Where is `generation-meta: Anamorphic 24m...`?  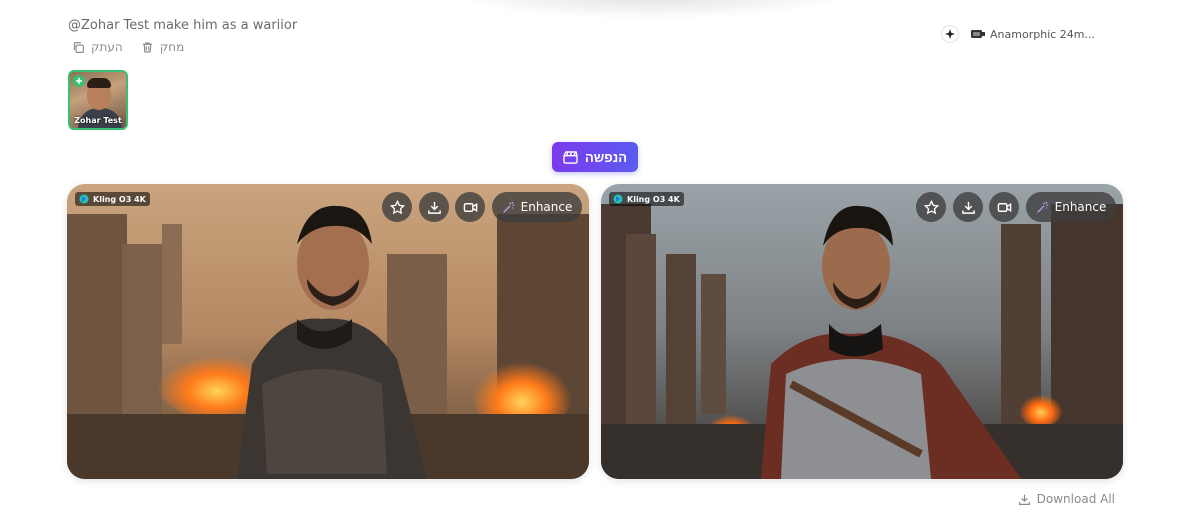
generation-meta: Anamorphic 24m... is located at coordinates (1018, 34).